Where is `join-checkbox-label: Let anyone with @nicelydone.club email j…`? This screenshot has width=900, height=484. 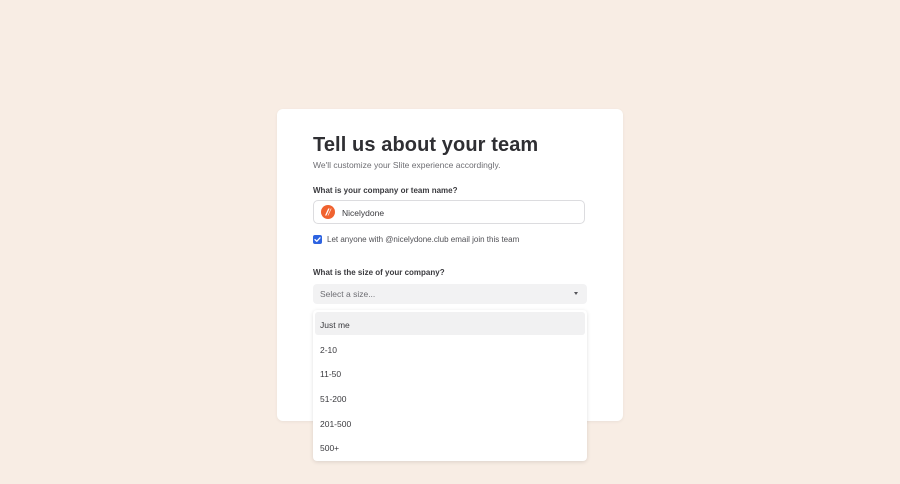 join-checkbox-label: Let anyone with @nicelydone.club email j… is located at coordinates (423, 239).